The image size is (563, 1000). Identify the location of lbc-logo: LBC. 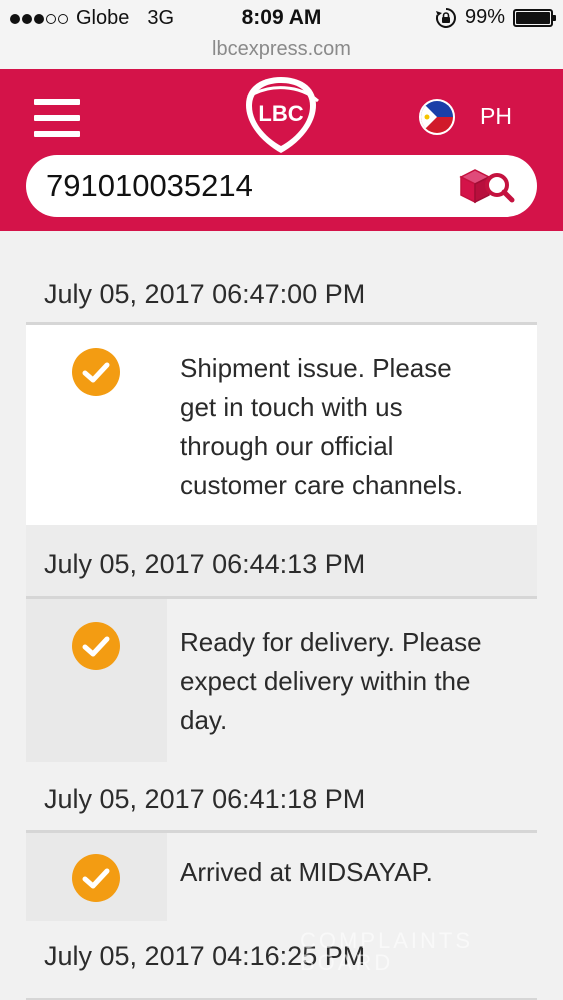
(281, 115).